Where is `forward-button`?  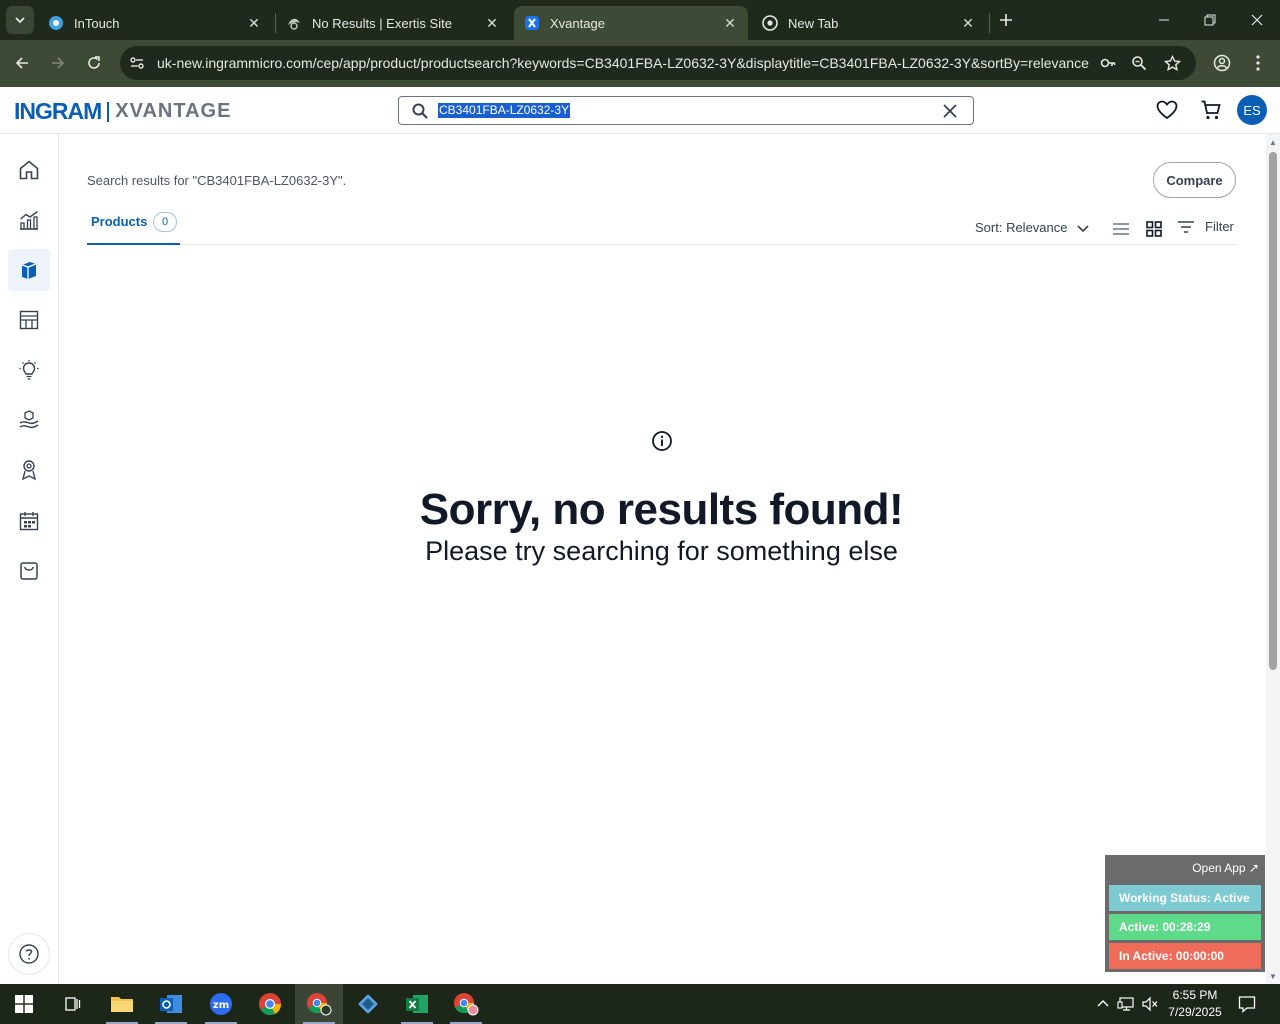
forward-button is located at coordinates (58, 63).